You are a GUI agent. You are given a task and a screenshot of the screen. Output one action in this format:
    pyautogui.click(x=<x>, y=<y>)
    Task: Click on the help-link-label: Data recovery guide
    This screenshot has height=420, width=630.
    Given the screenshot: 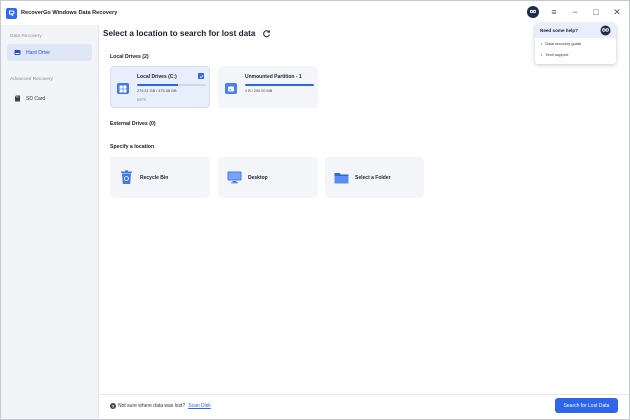 What is the action you would take?
    pyautogui.click(x=563, y=43)
    